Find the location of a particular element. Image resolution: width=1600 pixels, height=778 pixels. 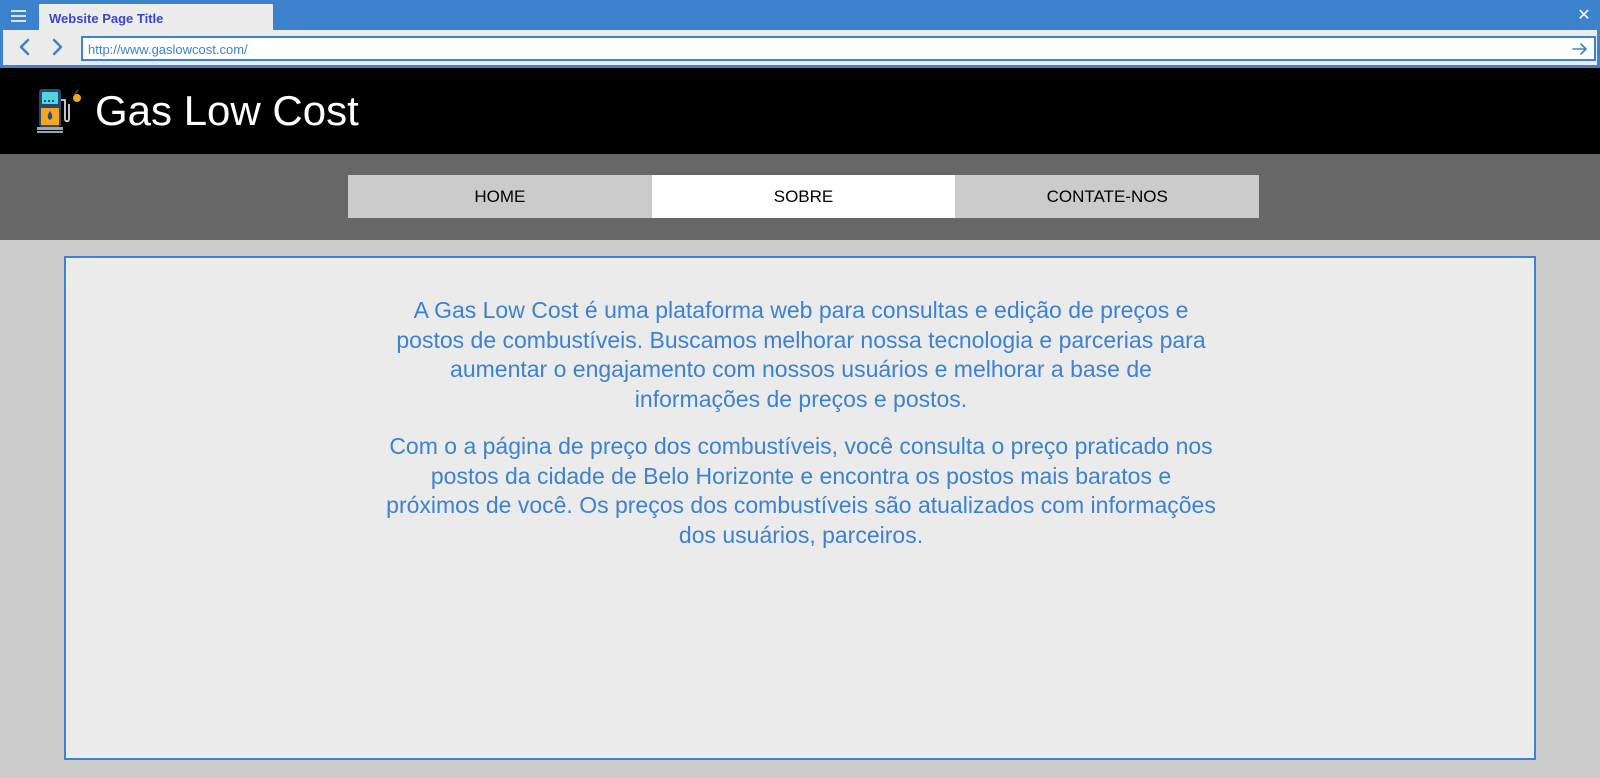

browser-tab: Website Page Title is located at coordinates (156, 17).